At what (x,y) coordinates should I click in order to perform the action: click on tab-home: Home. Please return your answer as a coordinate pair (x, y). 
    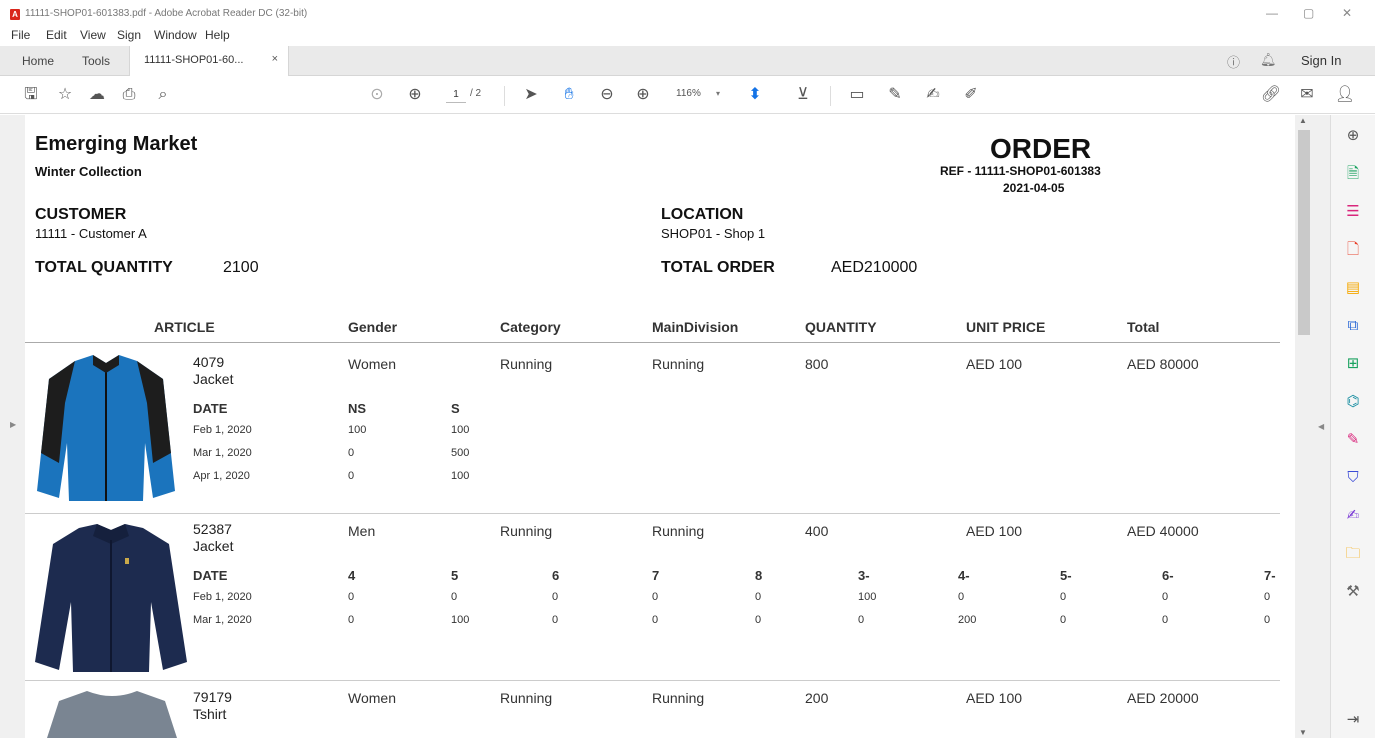
    Looking at the image, I should click on (38, 61).